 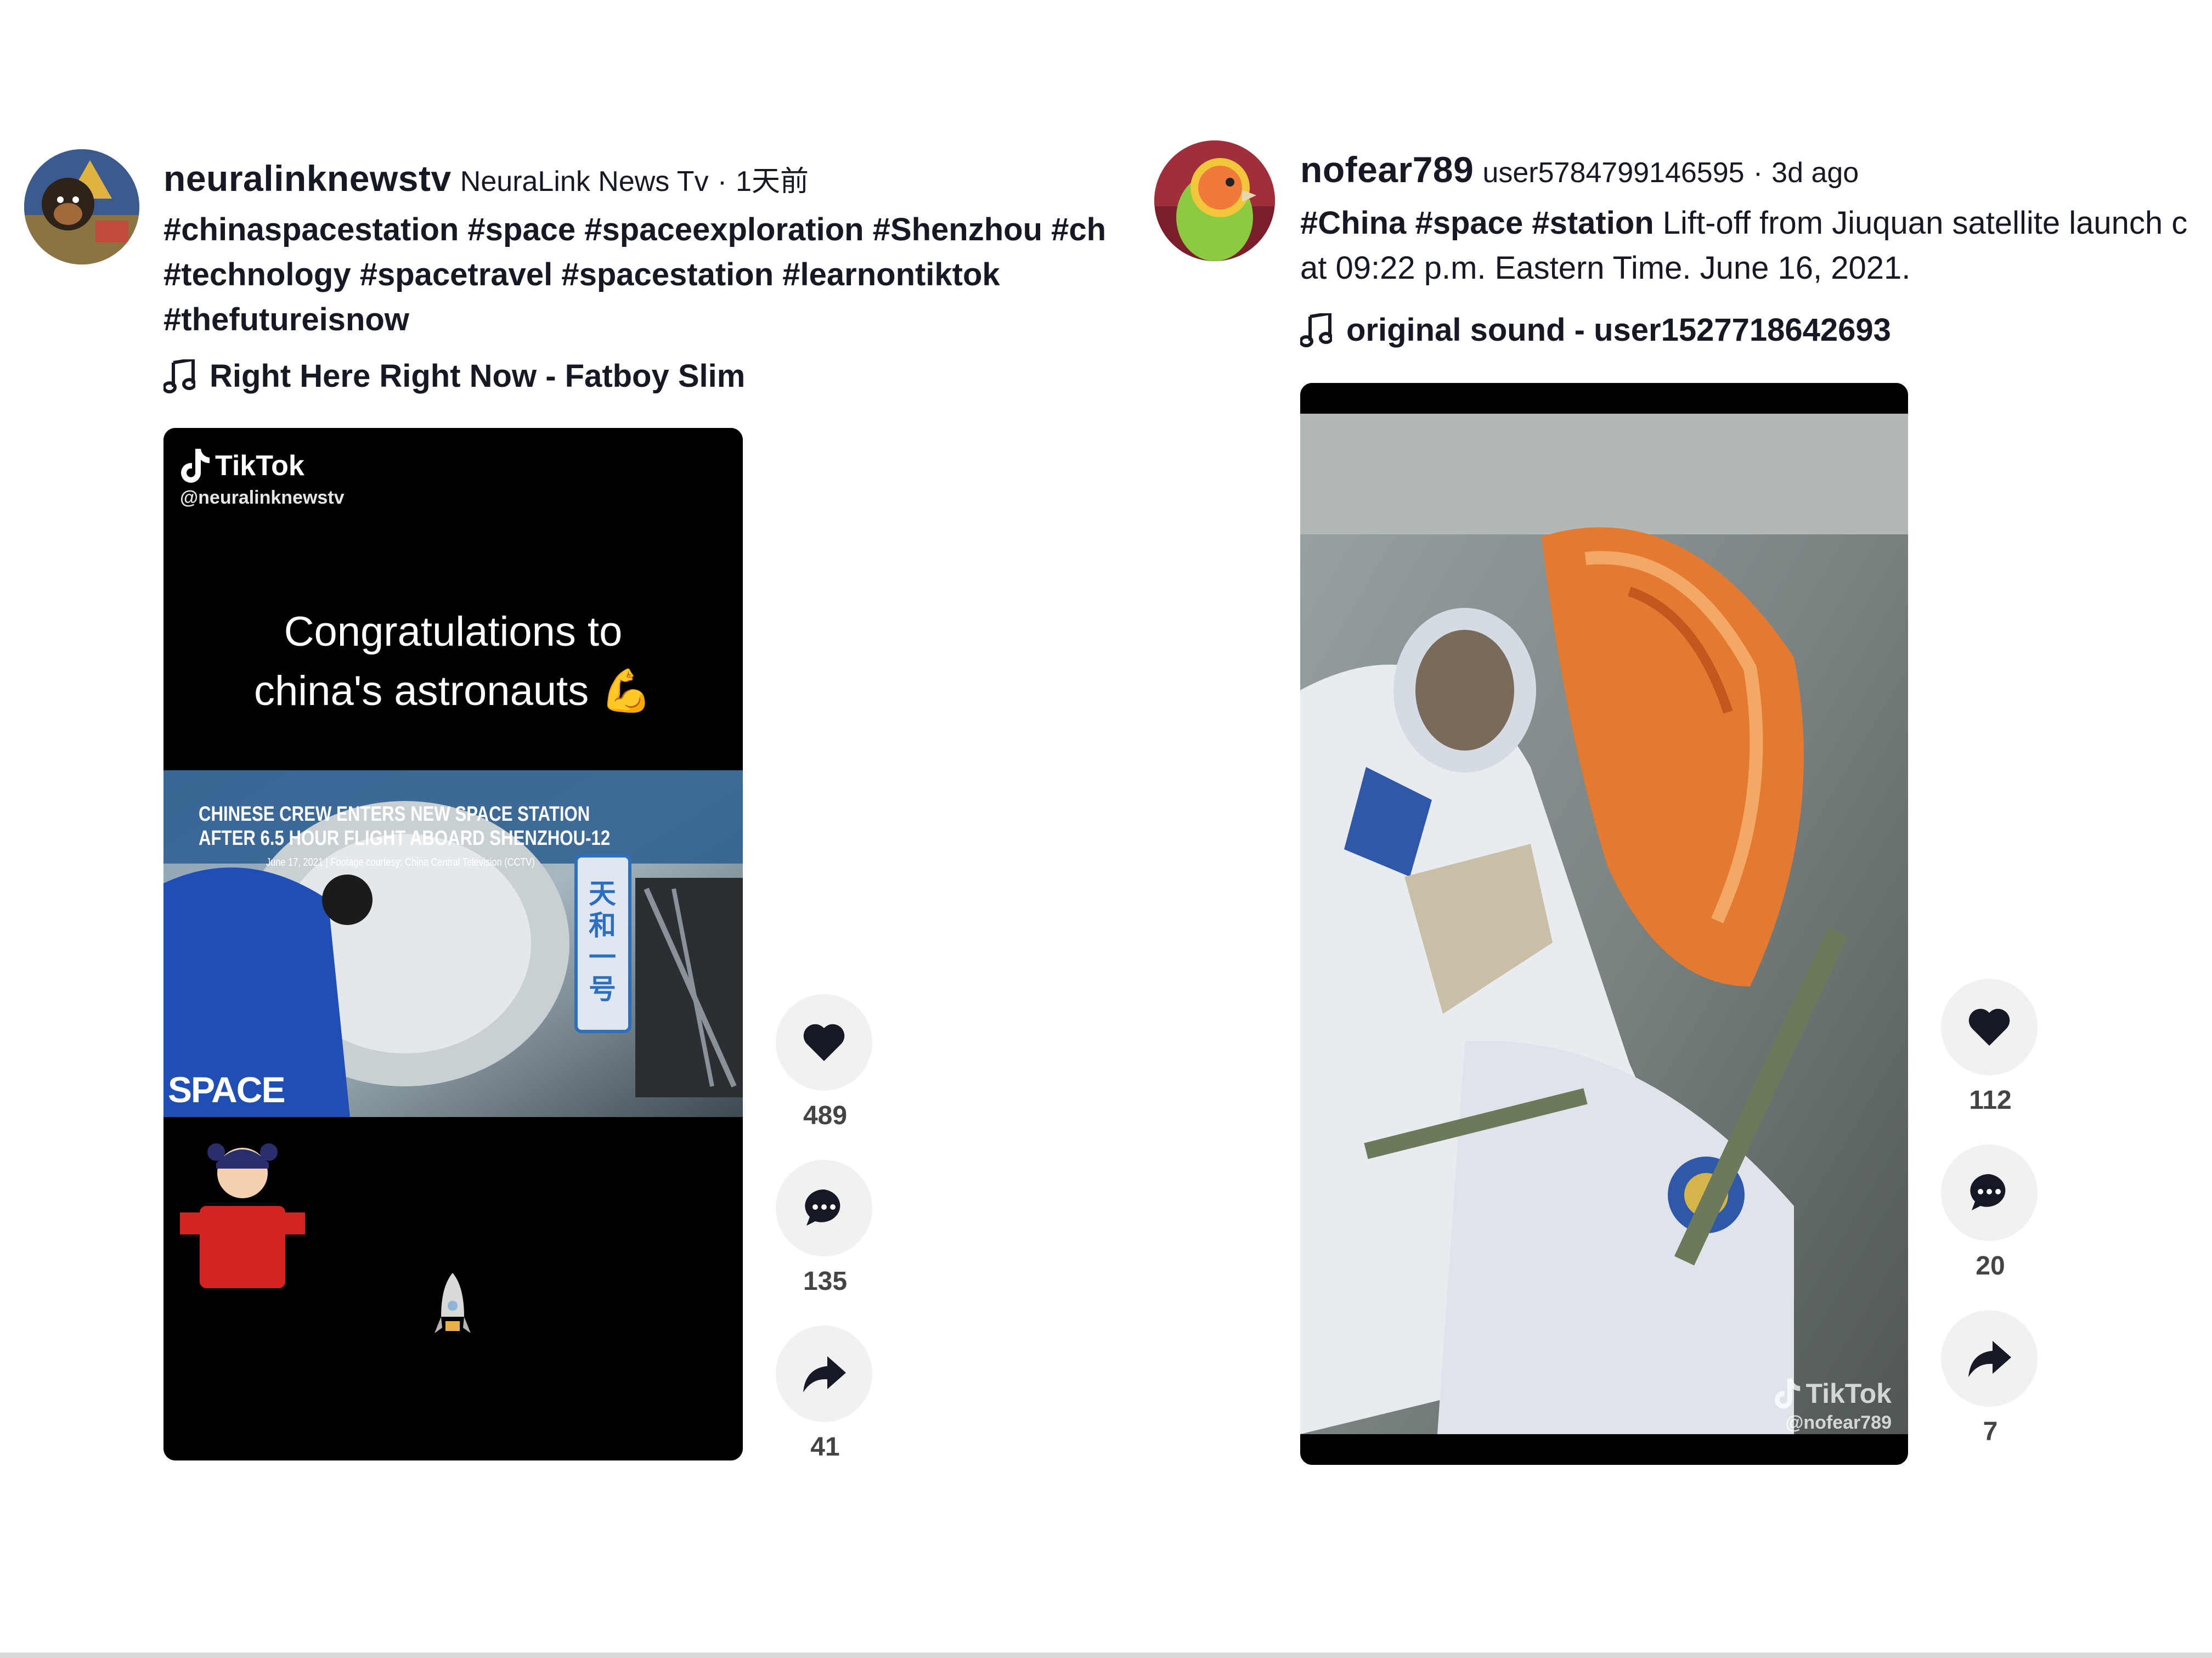 I want to click on caption-line: #thefutureisnow, so click(x=635, y=319).